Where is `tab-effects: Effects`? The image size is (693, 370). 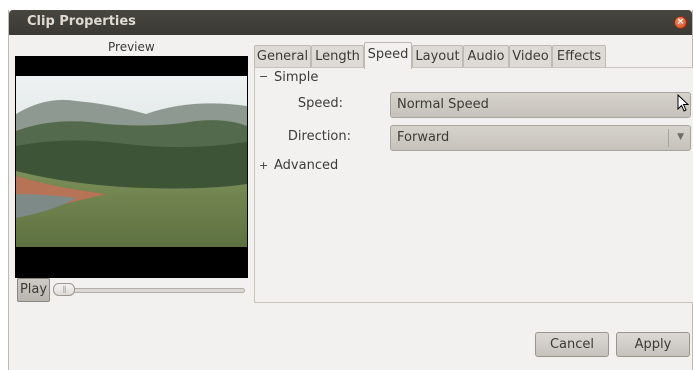
tab-effects: Effects is located at coordinates (579, 56).